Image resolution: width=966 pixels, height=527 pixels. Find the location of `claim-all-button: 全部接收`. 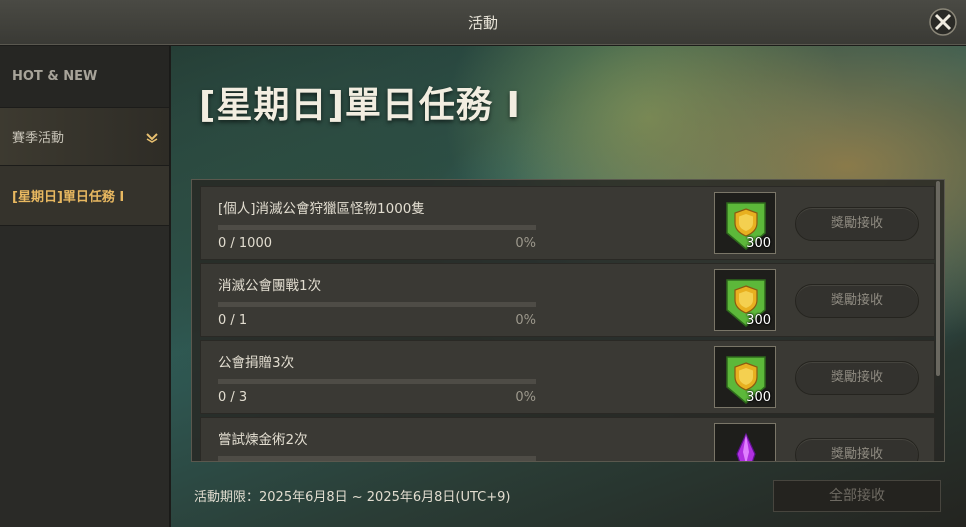

claim-all-button: 全部接收 is located at coordinates (857, 496).